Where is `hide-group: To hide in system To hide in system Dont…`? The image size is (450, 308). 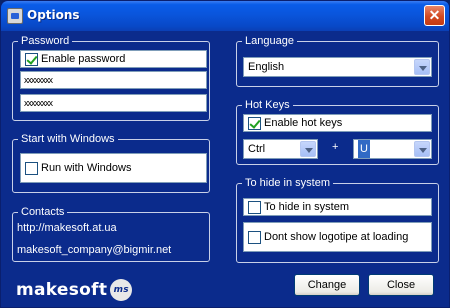 hide-group: To hide in system To hide in system Dont… is located at coordinates (337, 219).